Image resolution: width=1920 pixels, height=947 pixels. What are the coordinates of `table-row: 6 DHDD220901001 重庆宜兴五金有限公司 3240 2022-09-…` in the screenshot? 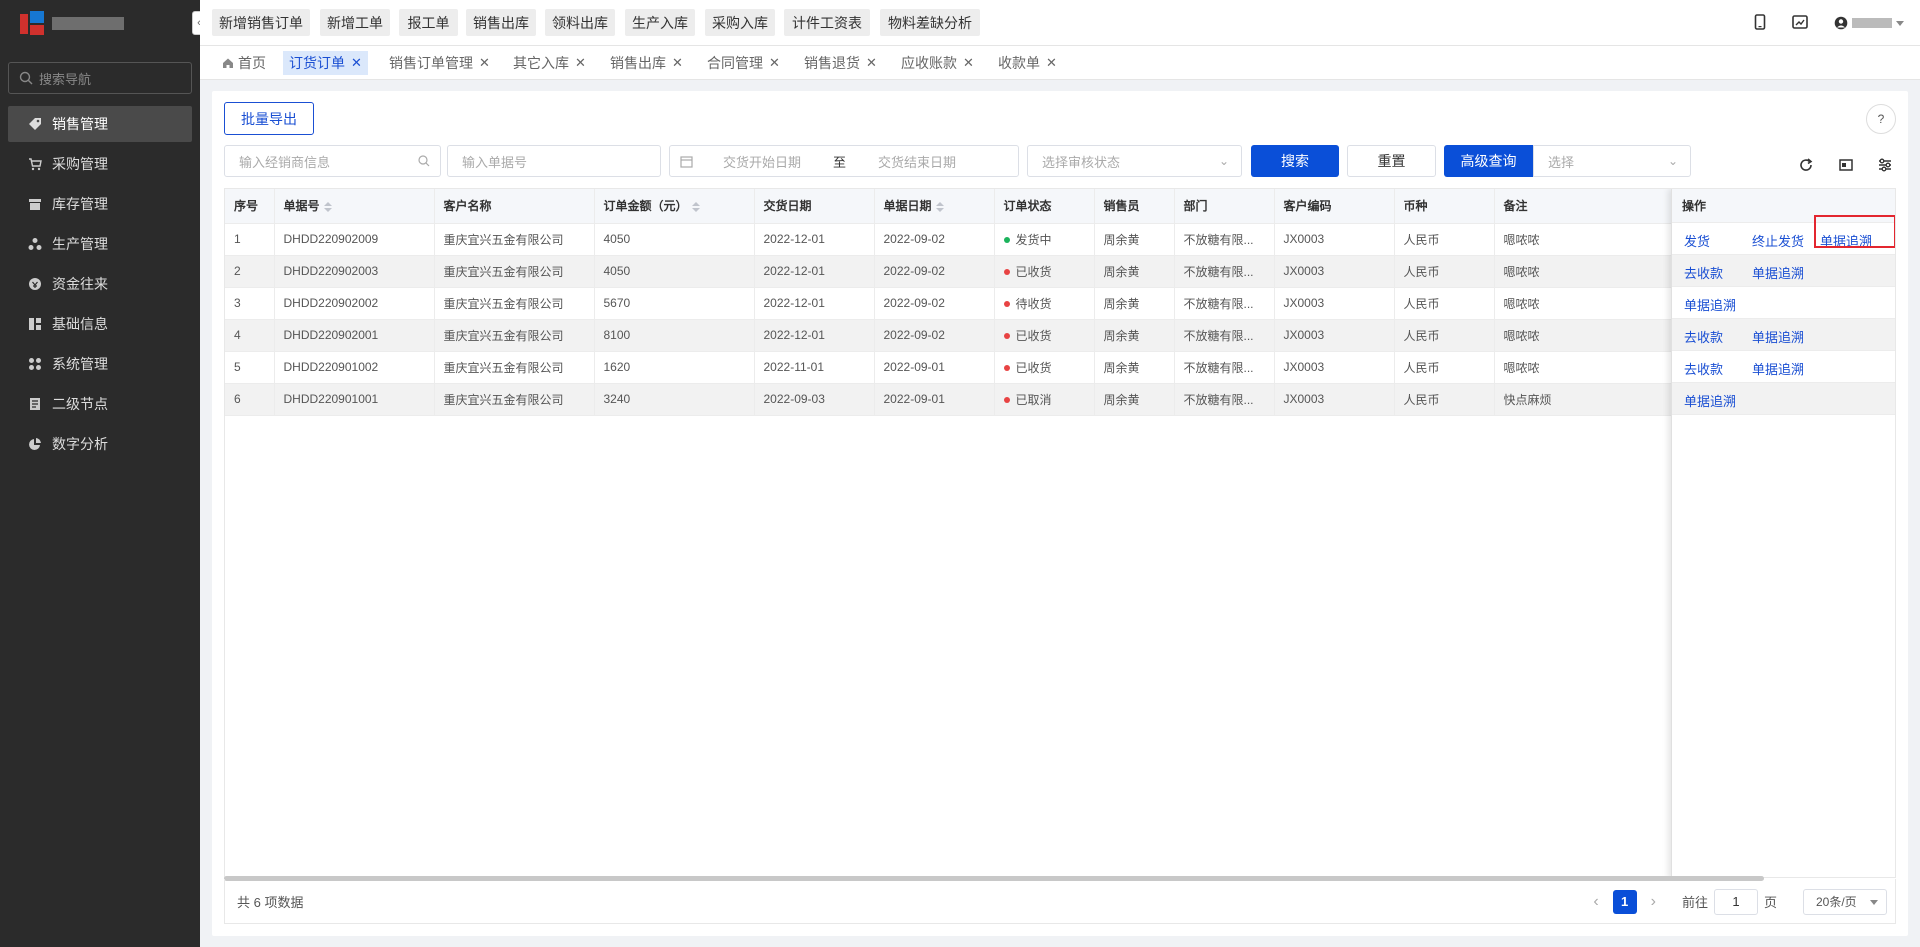 It's located at (950, 399).